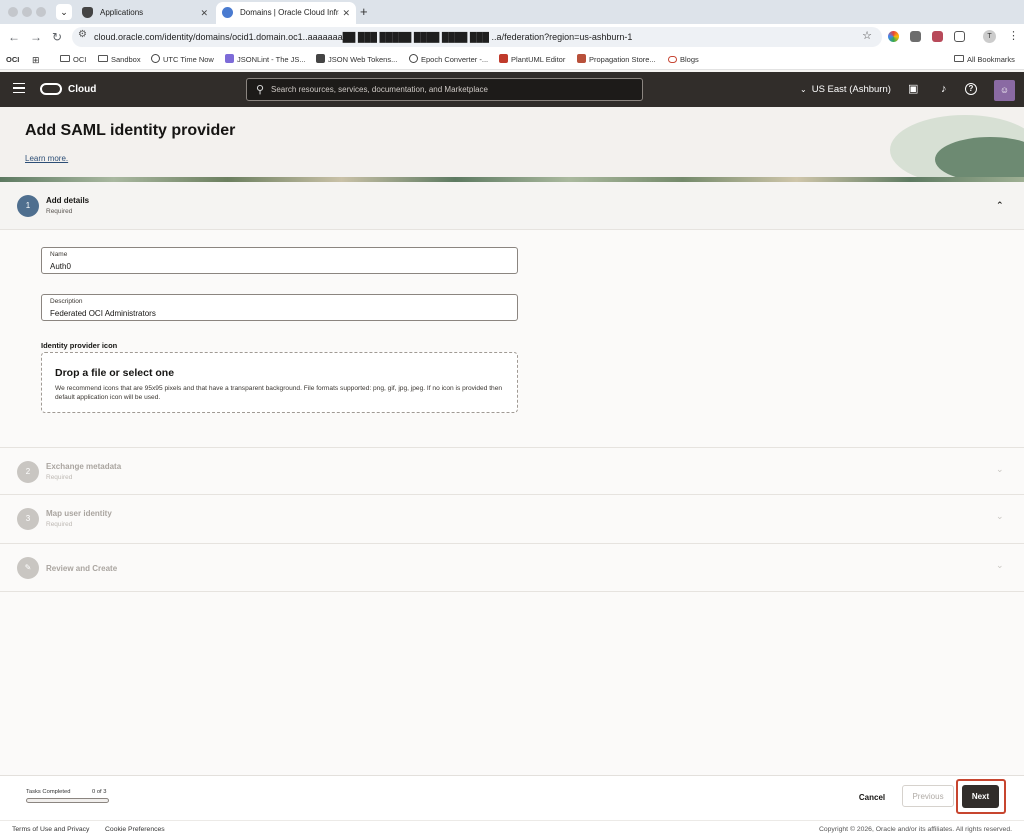 Image resolution: width=1024 pixels, height=839 pixels. Describe the element at coordinates (46, 158) in the screenshot. I see `learn-more-link: Learn more.` at that location.